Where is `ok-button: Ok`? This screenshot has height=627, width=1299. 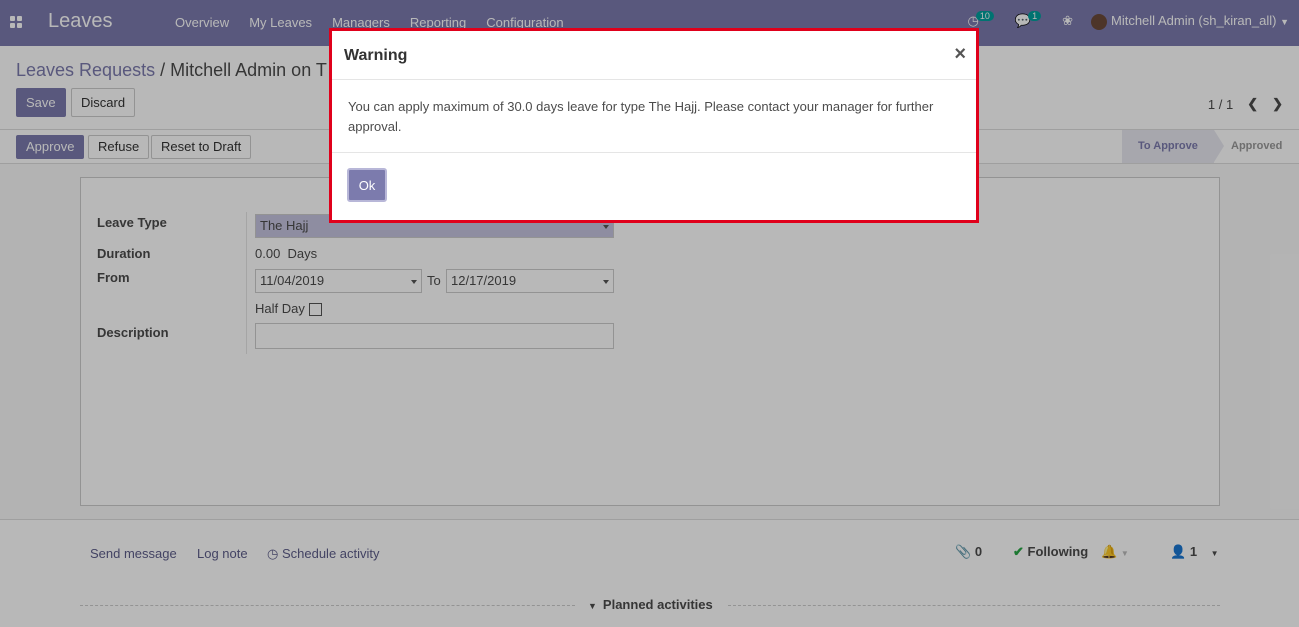
ok-button: Ok is located at coordinates (367, 185).